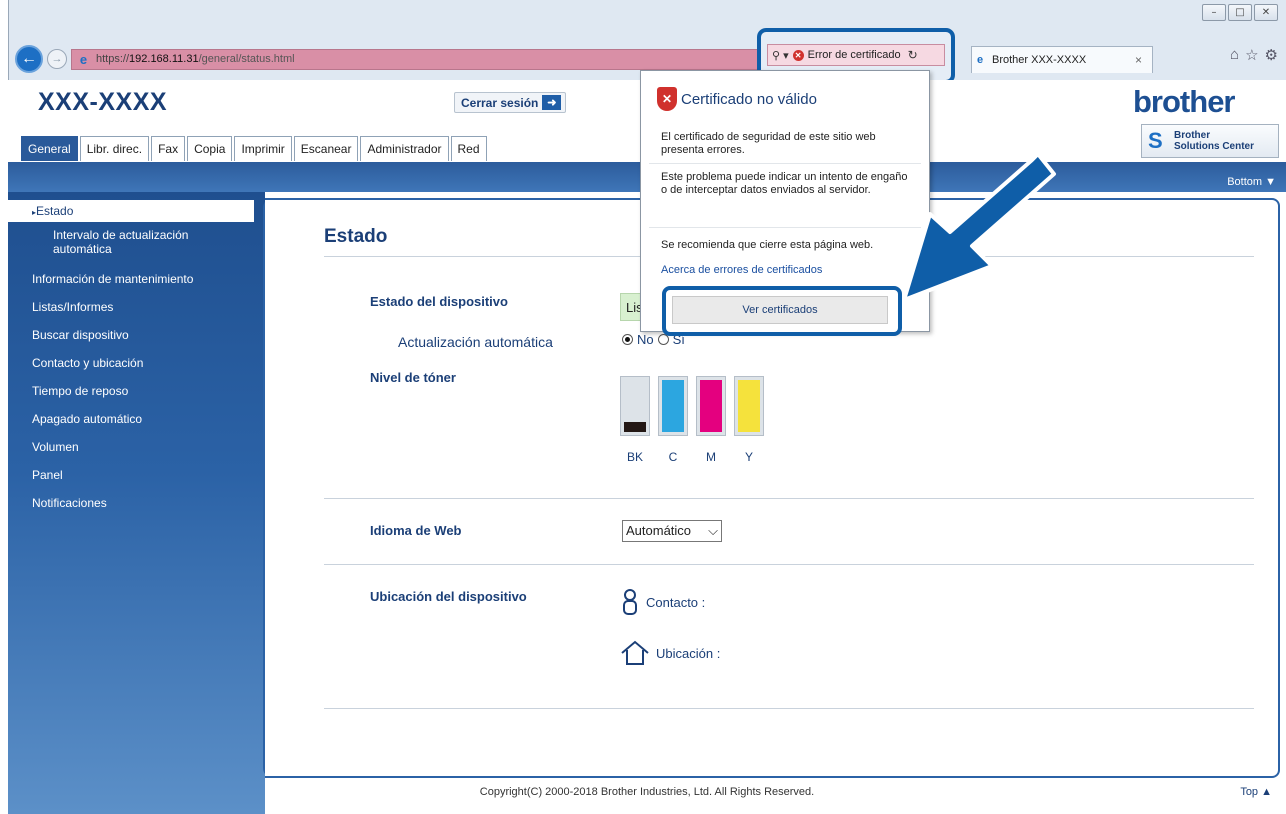  What do you see at coordinates (131, 279) in the screenshot?
I see `sidebar-item-maintenance: Información de mantenimiento` at bounding box center [131, 279].